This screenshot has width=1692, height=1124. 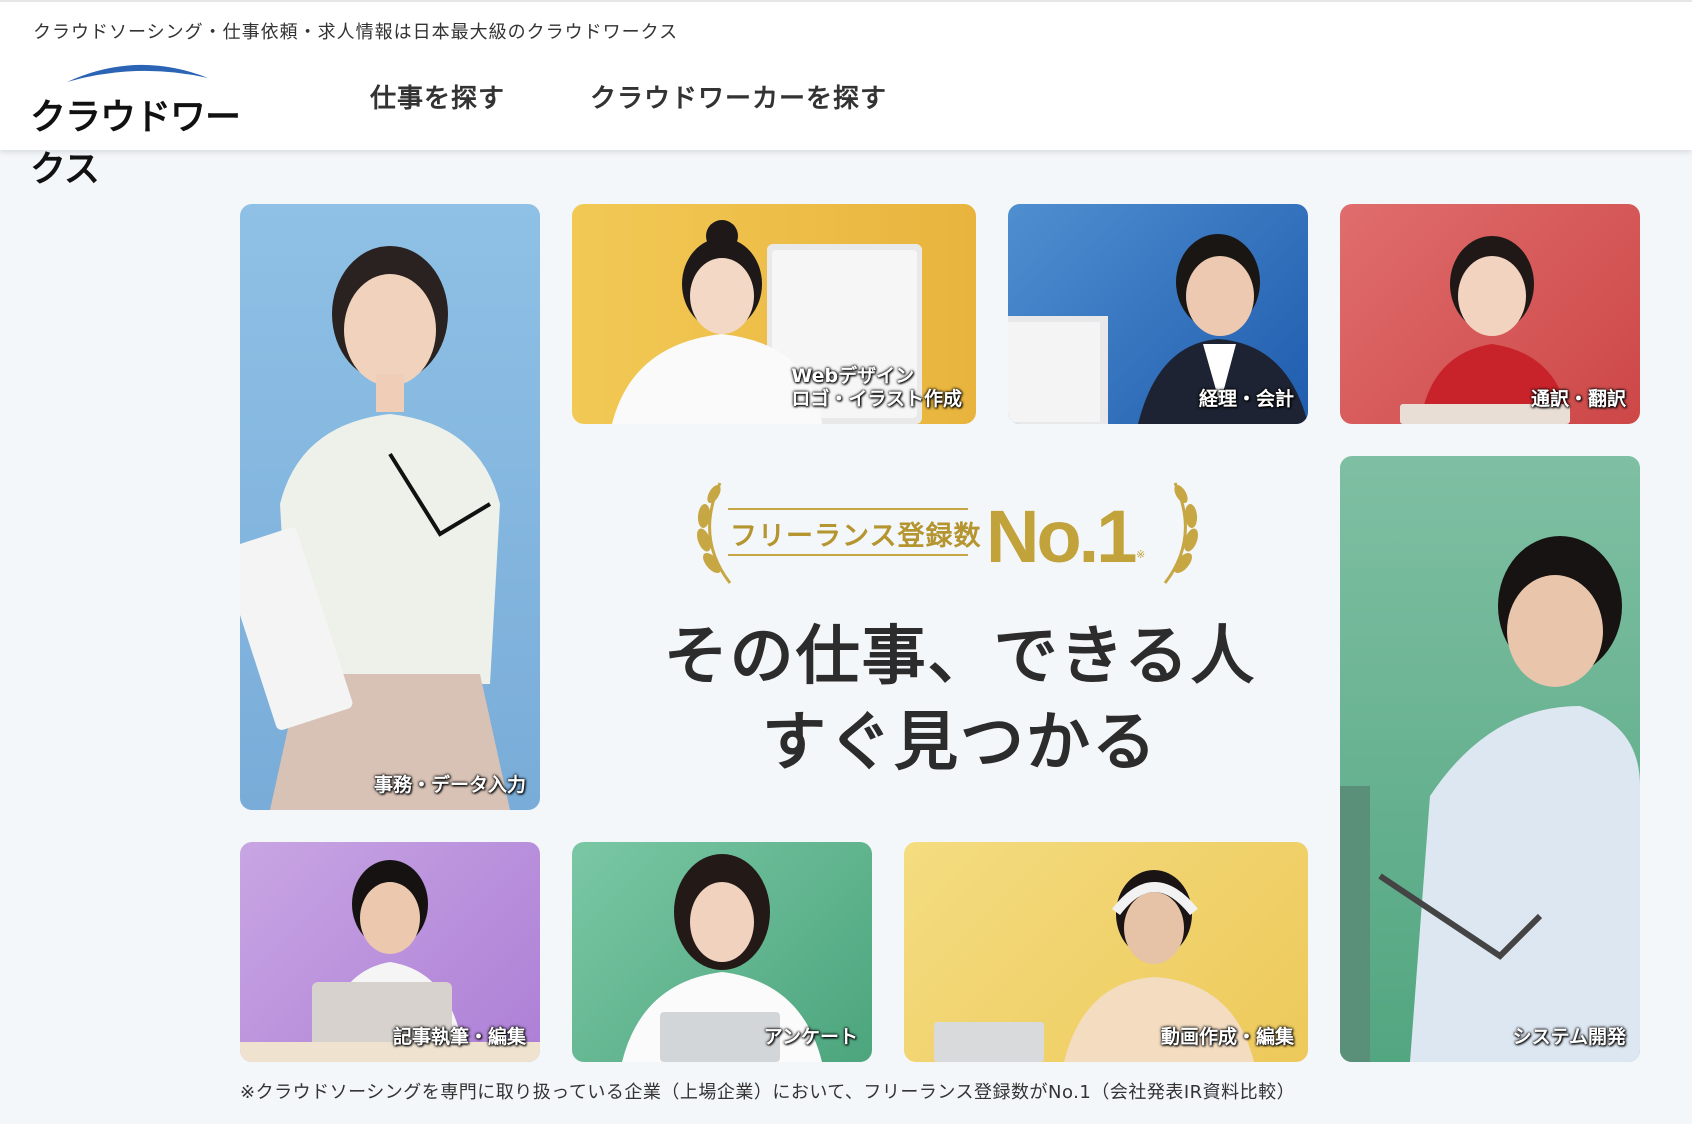 What do you see at coordinates (1569, 1037) in the screenshot?
I see `category-label: システム開発` at bounding box center [1569, 1037].